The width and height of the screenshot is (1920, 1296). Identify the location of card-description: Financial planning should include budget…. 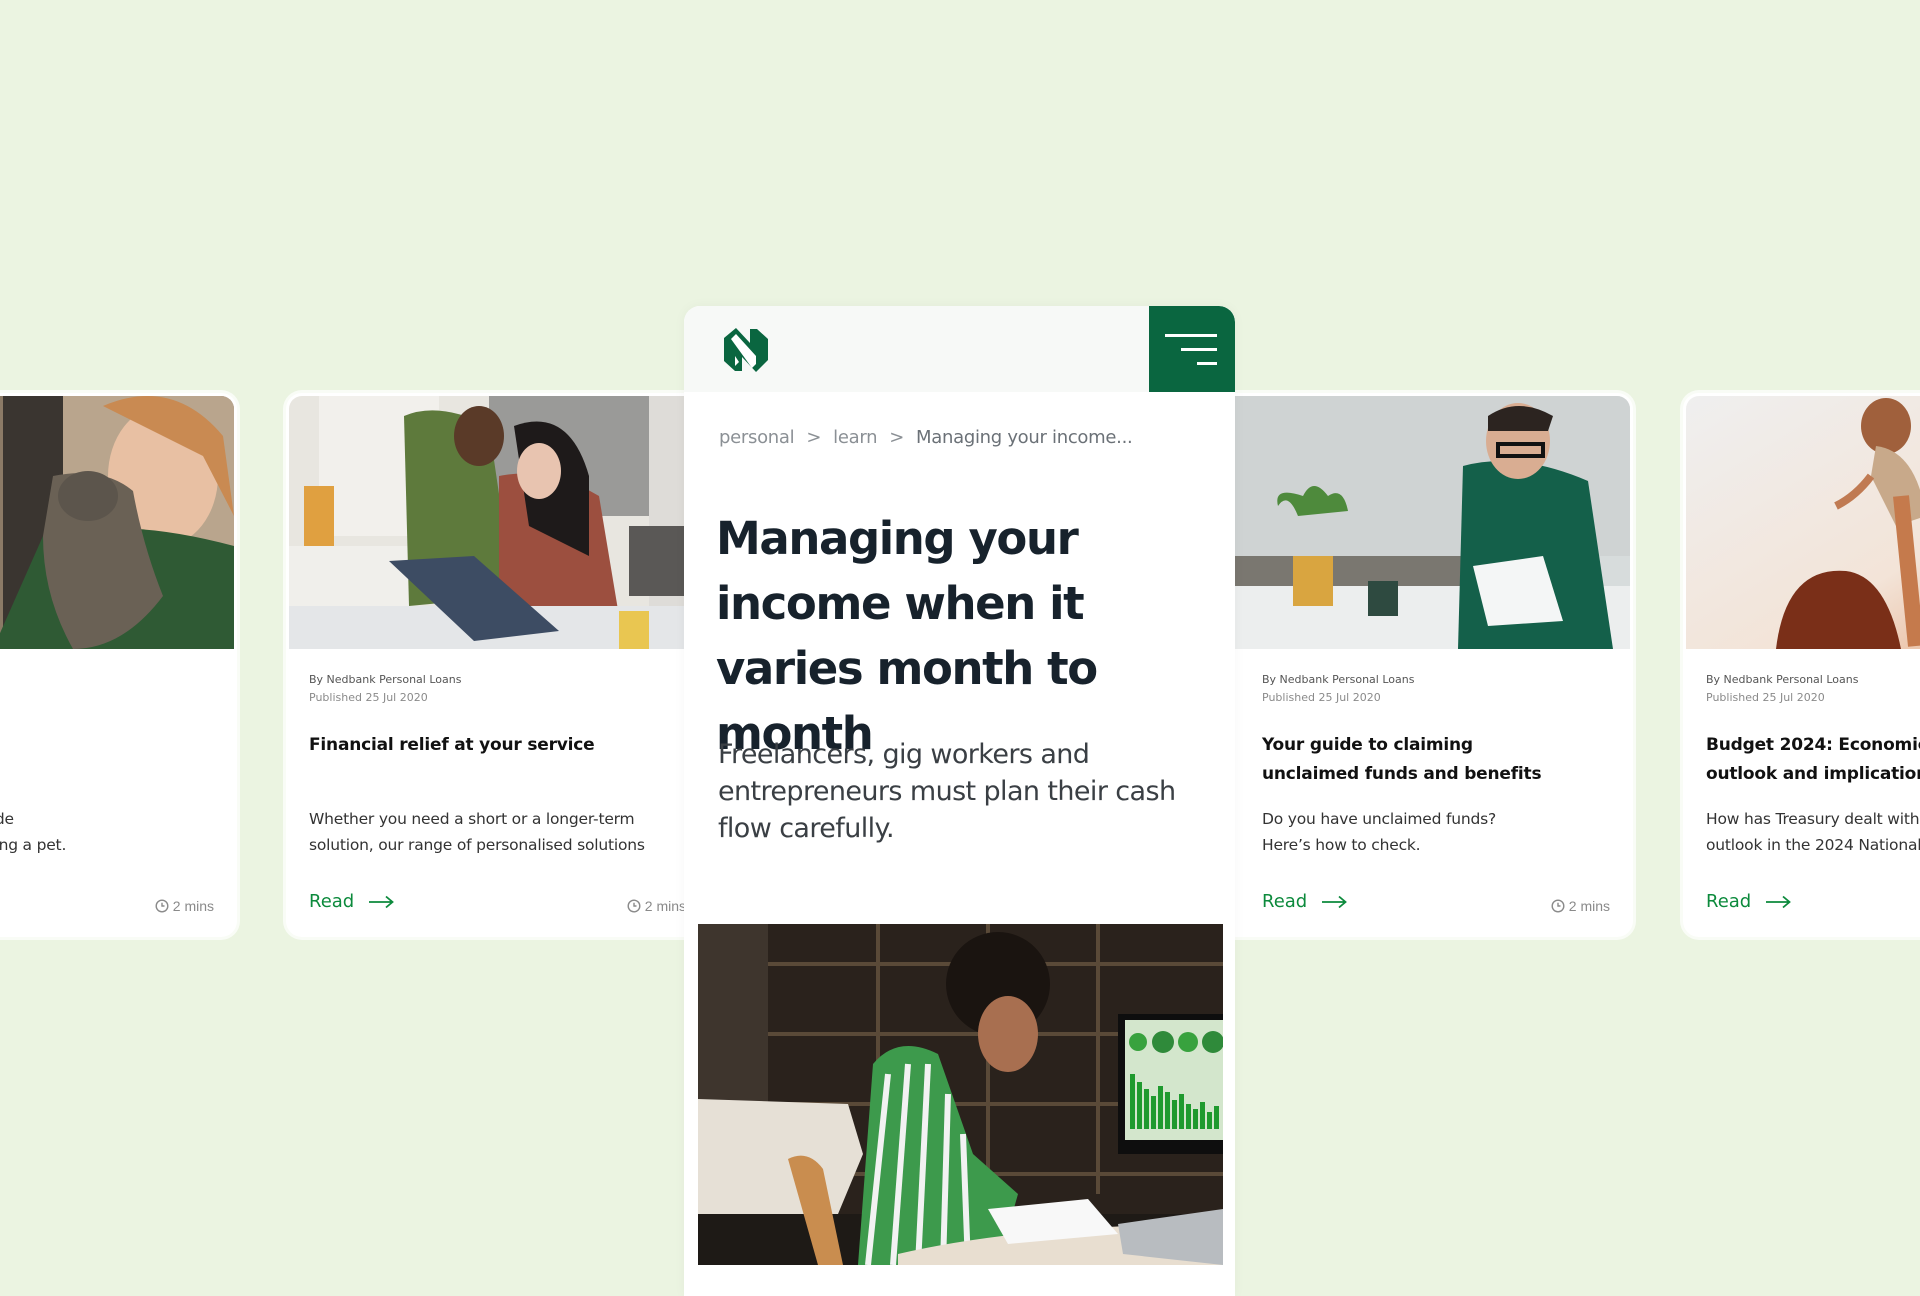
(107, 832).